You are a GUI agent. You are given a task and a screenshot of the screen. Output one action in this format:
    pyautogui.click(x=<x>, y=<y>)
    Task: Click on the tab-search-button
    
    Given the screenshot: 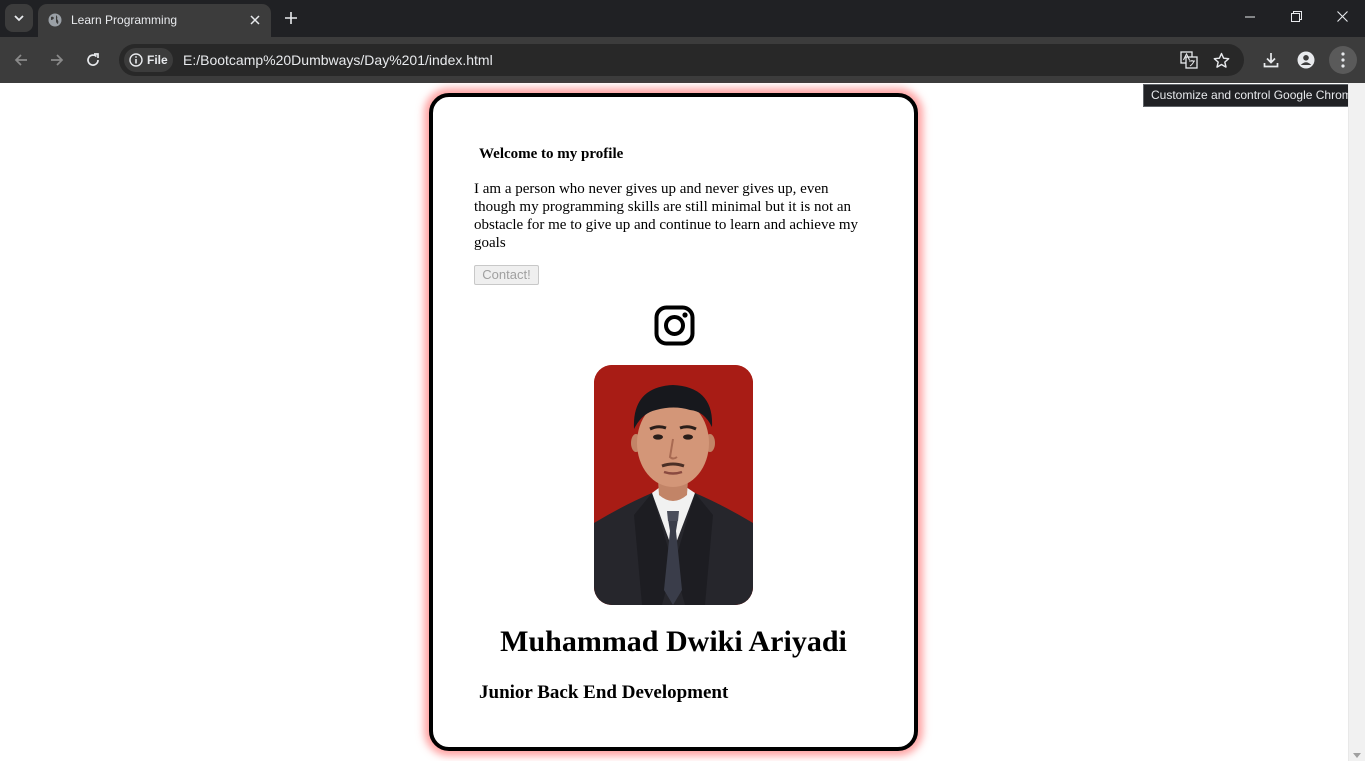 What is the action you would take?
    pyautogui.click(x=19, y=18)
    